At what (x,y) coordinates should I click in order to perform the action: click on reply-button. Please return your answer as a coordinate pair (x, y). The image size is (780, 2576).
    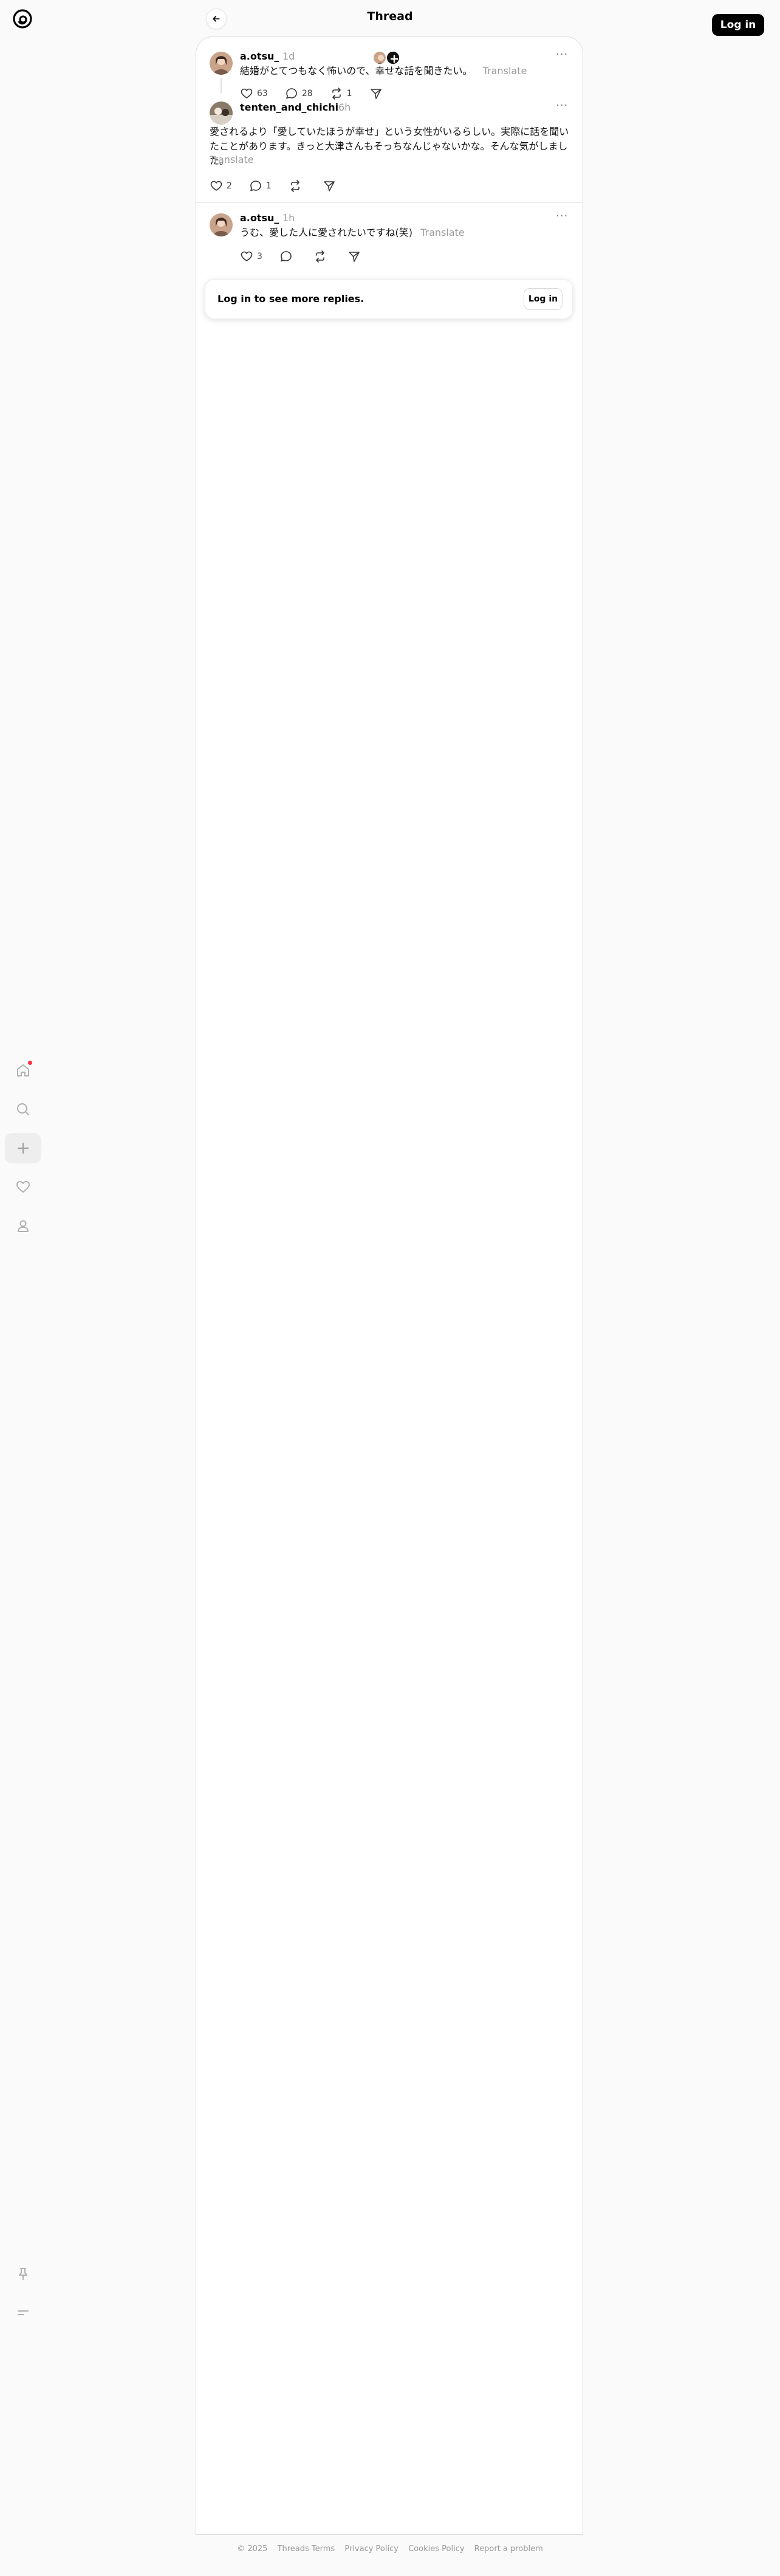
    Looking at the image, I should click on (287, 256).